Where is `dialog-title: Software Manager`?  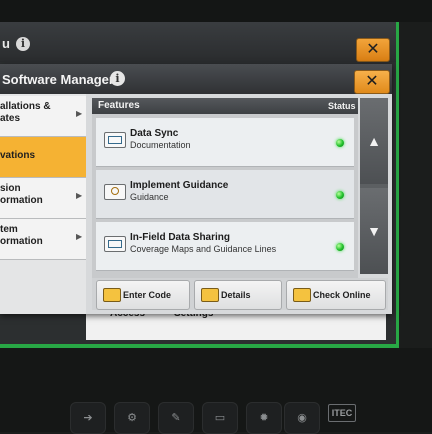 dialog-title: Software Manager is located at coordinates (58, 79).